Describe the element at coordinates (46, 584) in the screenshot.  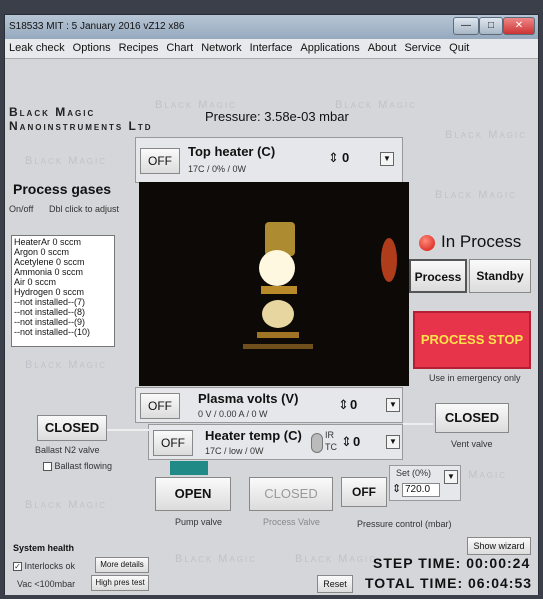
I see `vac-label: Vac <100mbar` at that location.